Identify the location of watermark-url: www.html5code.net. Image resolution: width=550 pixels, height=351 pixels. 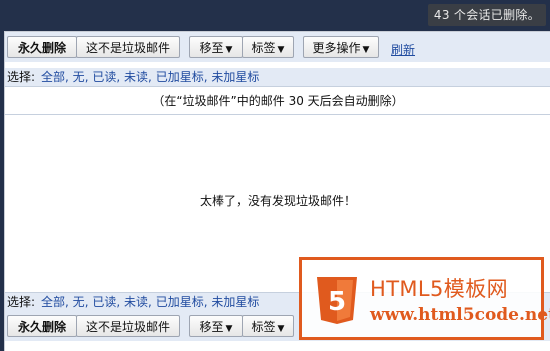
(460, 315).